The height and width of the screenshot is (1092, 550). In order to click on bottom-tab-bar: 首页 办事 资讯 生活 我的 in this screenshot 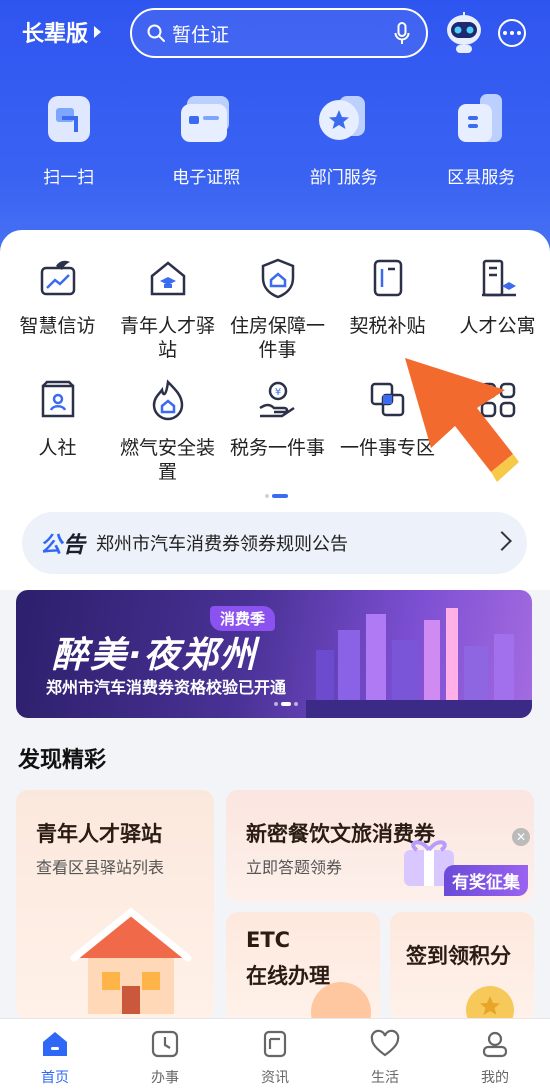, I will do `click(275, 1055)`.